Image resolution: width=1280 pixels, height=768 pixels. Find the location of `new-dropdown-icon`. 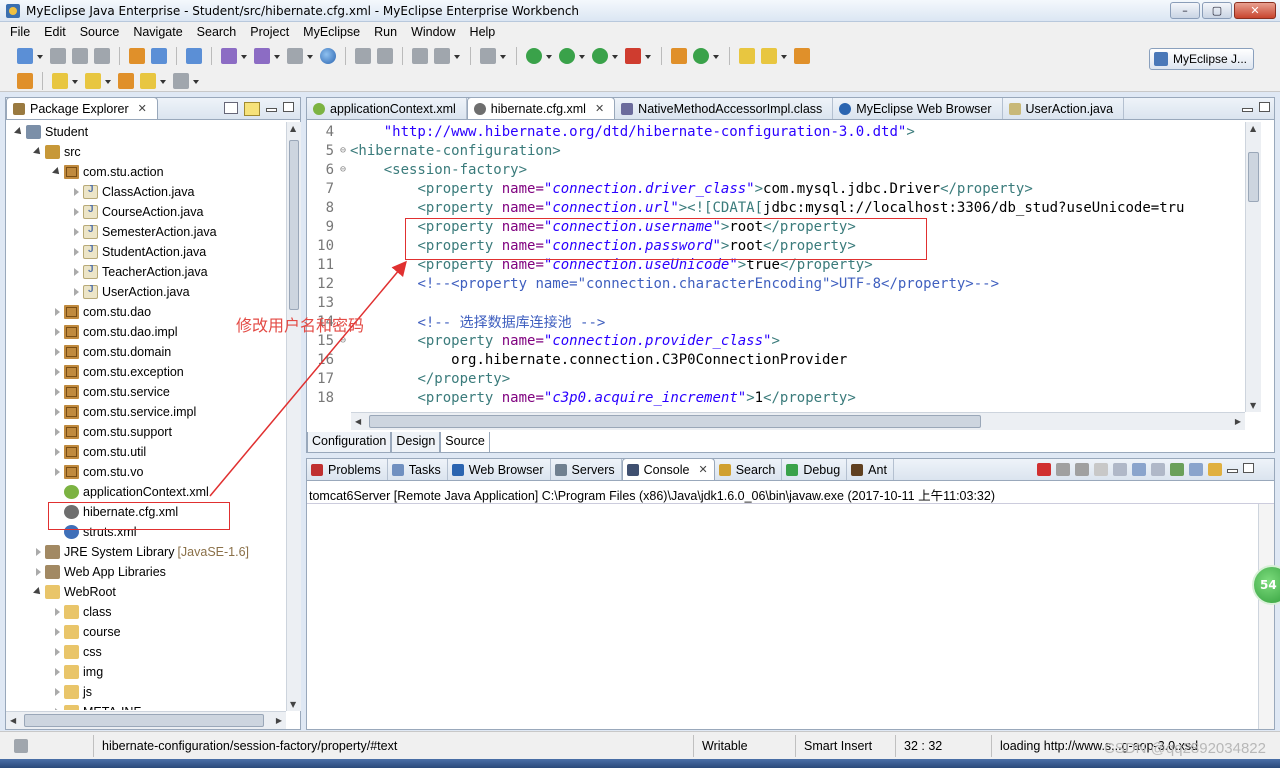

new-dropdown-icon is located at coordinates (39, 56).